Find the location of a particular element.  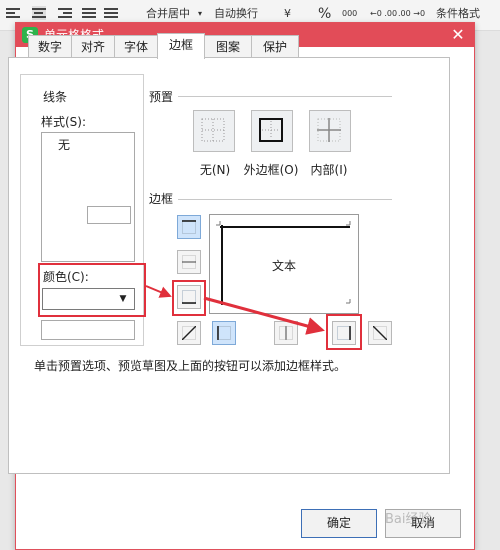

arrow-to-bottom-border is located at coordinates (158, 291).